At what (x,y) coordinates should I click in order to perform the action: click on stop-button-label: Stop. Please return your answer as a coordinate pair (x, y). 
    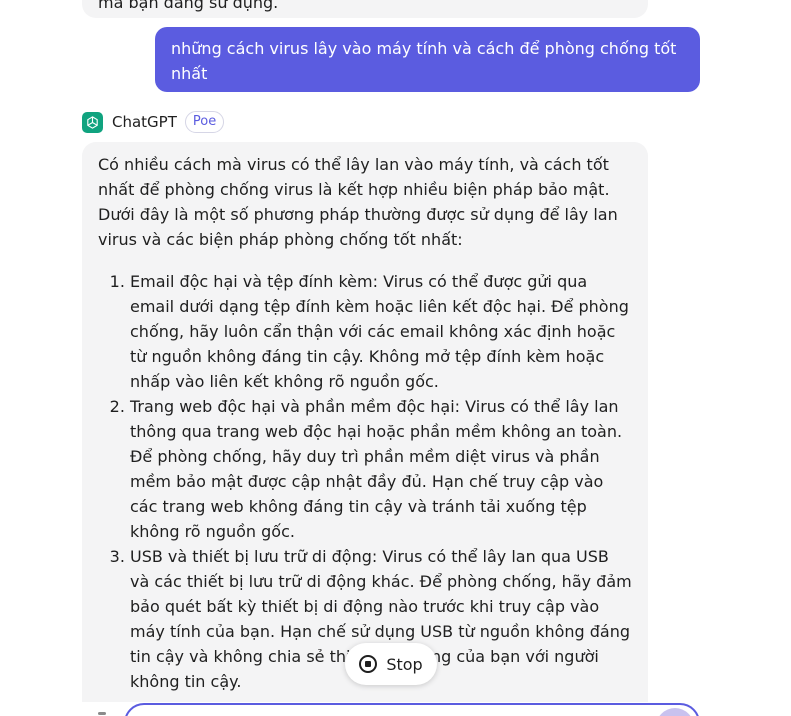
    Looking at the image, I should click on (404, 664).